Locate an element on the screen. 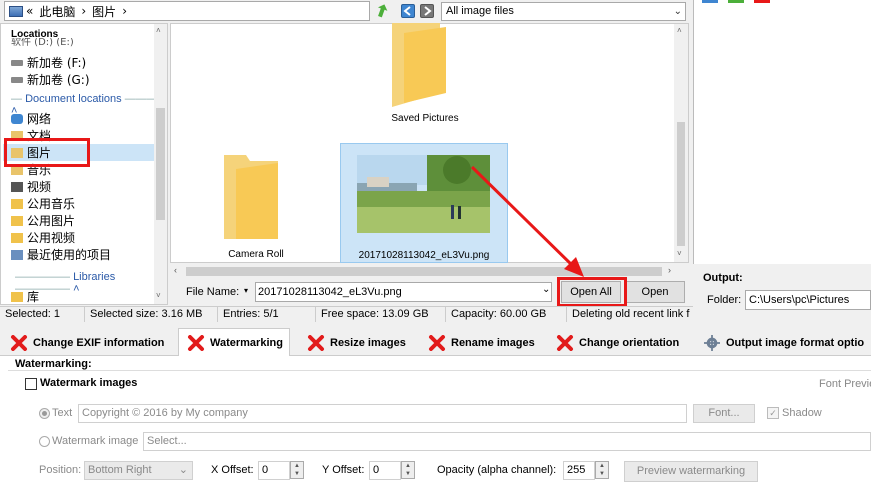 The width and height of the screenshot is (871, 482). file-type-filter-value: All image files is located at coordinates (480, 11).